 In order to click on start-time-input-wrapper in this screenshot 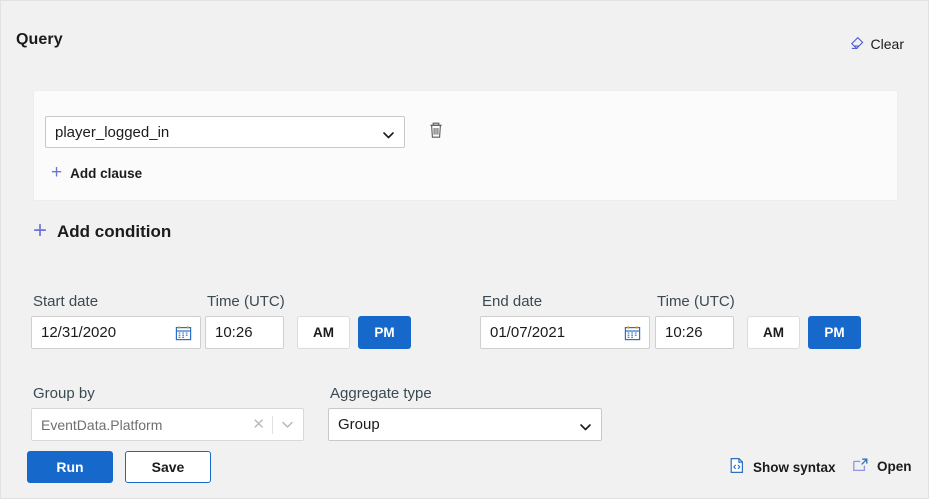, I will do `click(244, 332)`.